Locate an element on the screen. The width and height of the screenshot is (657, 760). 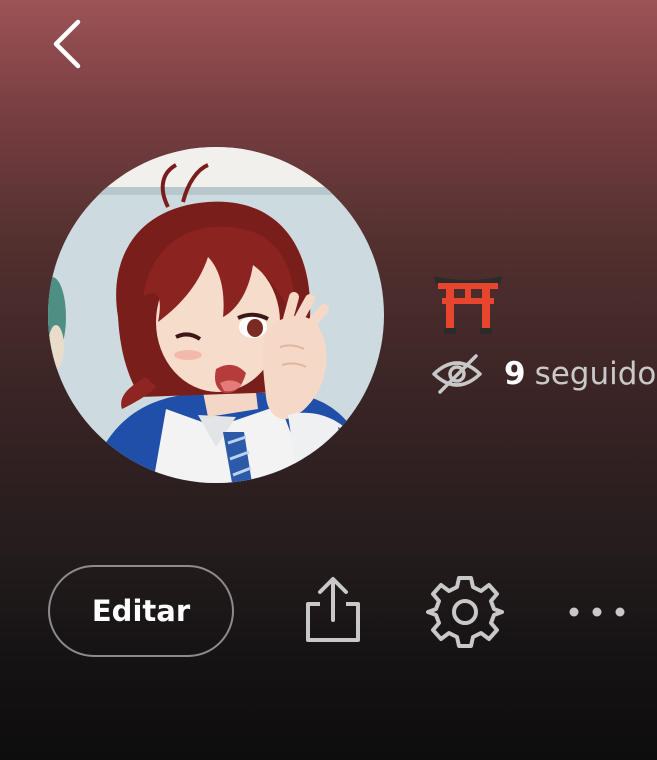
profile-emoji is located at coordinates (468, 303).